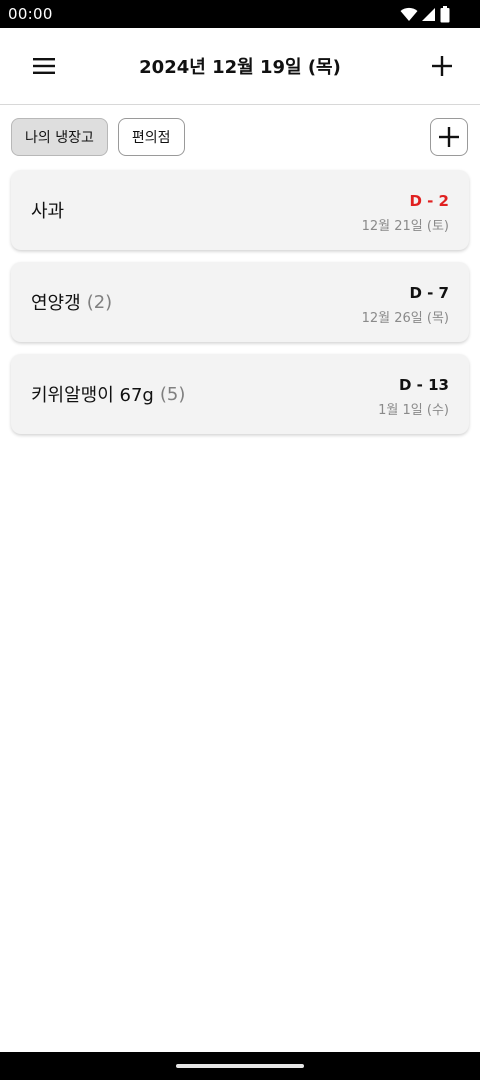 This screenshot has width=480, height=1080. Describe the element at coordinates (240, 394) in the screenshot. I see `list-item: 키위알맹이 67g (5) D - 13 1월 1일 (수)` at that location.